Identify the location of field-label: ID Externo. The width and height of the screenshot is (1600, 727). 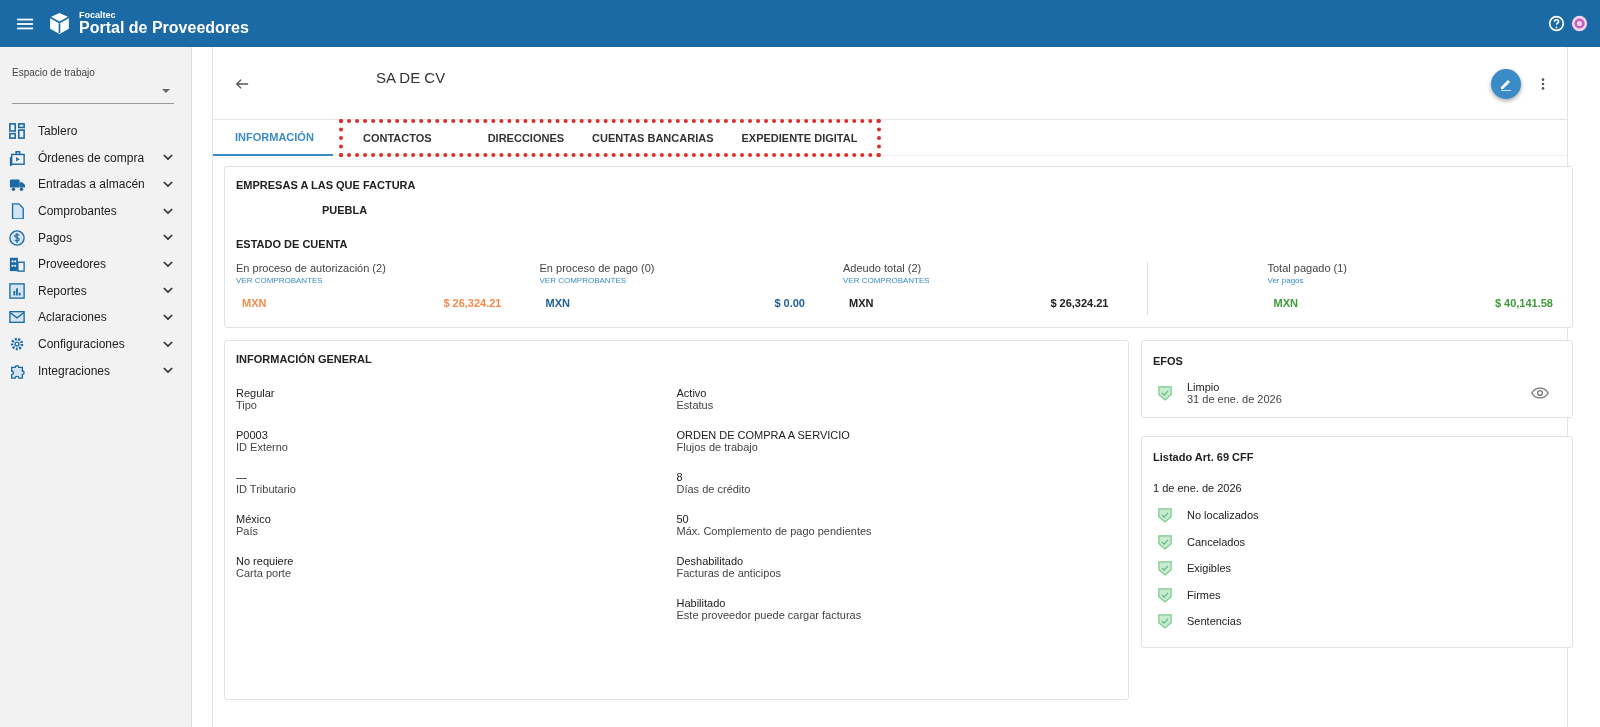
(262, 447).